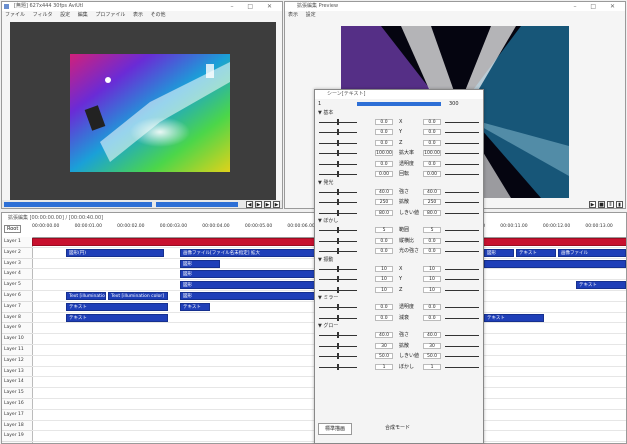  Describe the element at coordinates (65, 15) in the screenshot. I see `menu-settings: 設定` at that location.